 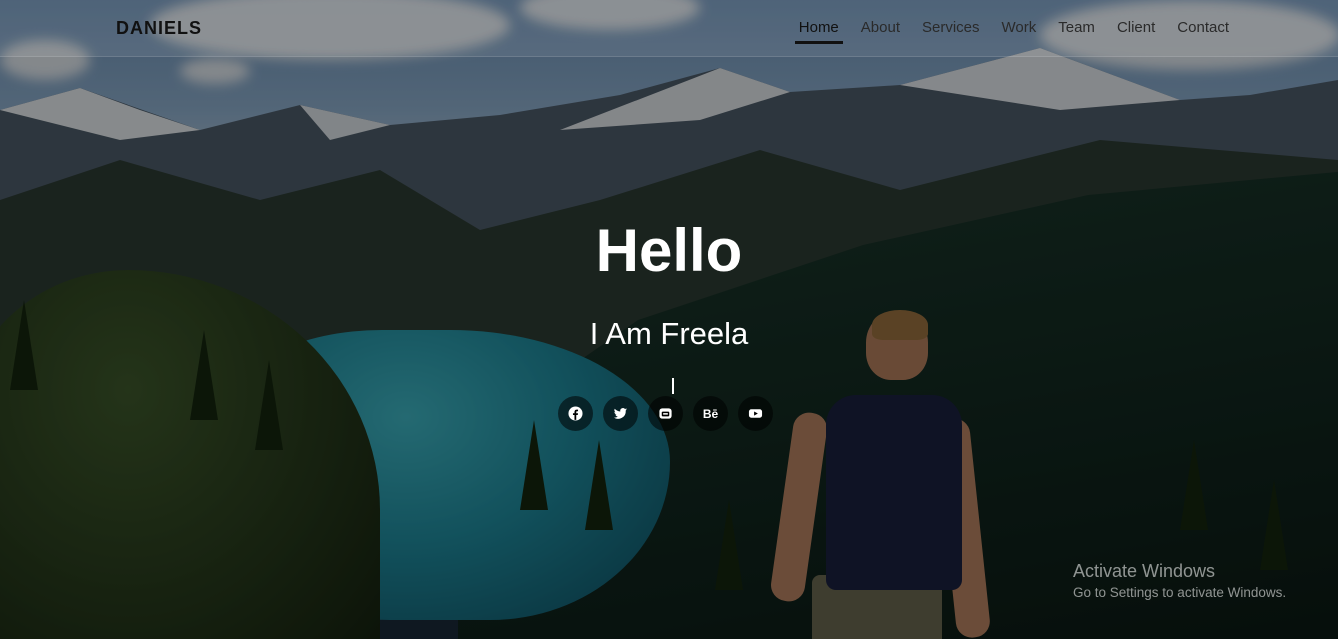 What do you see at coordinates (1136, 30) in the screenshot?
I see `nav-client: Client` at bounding box center [1136, 30].